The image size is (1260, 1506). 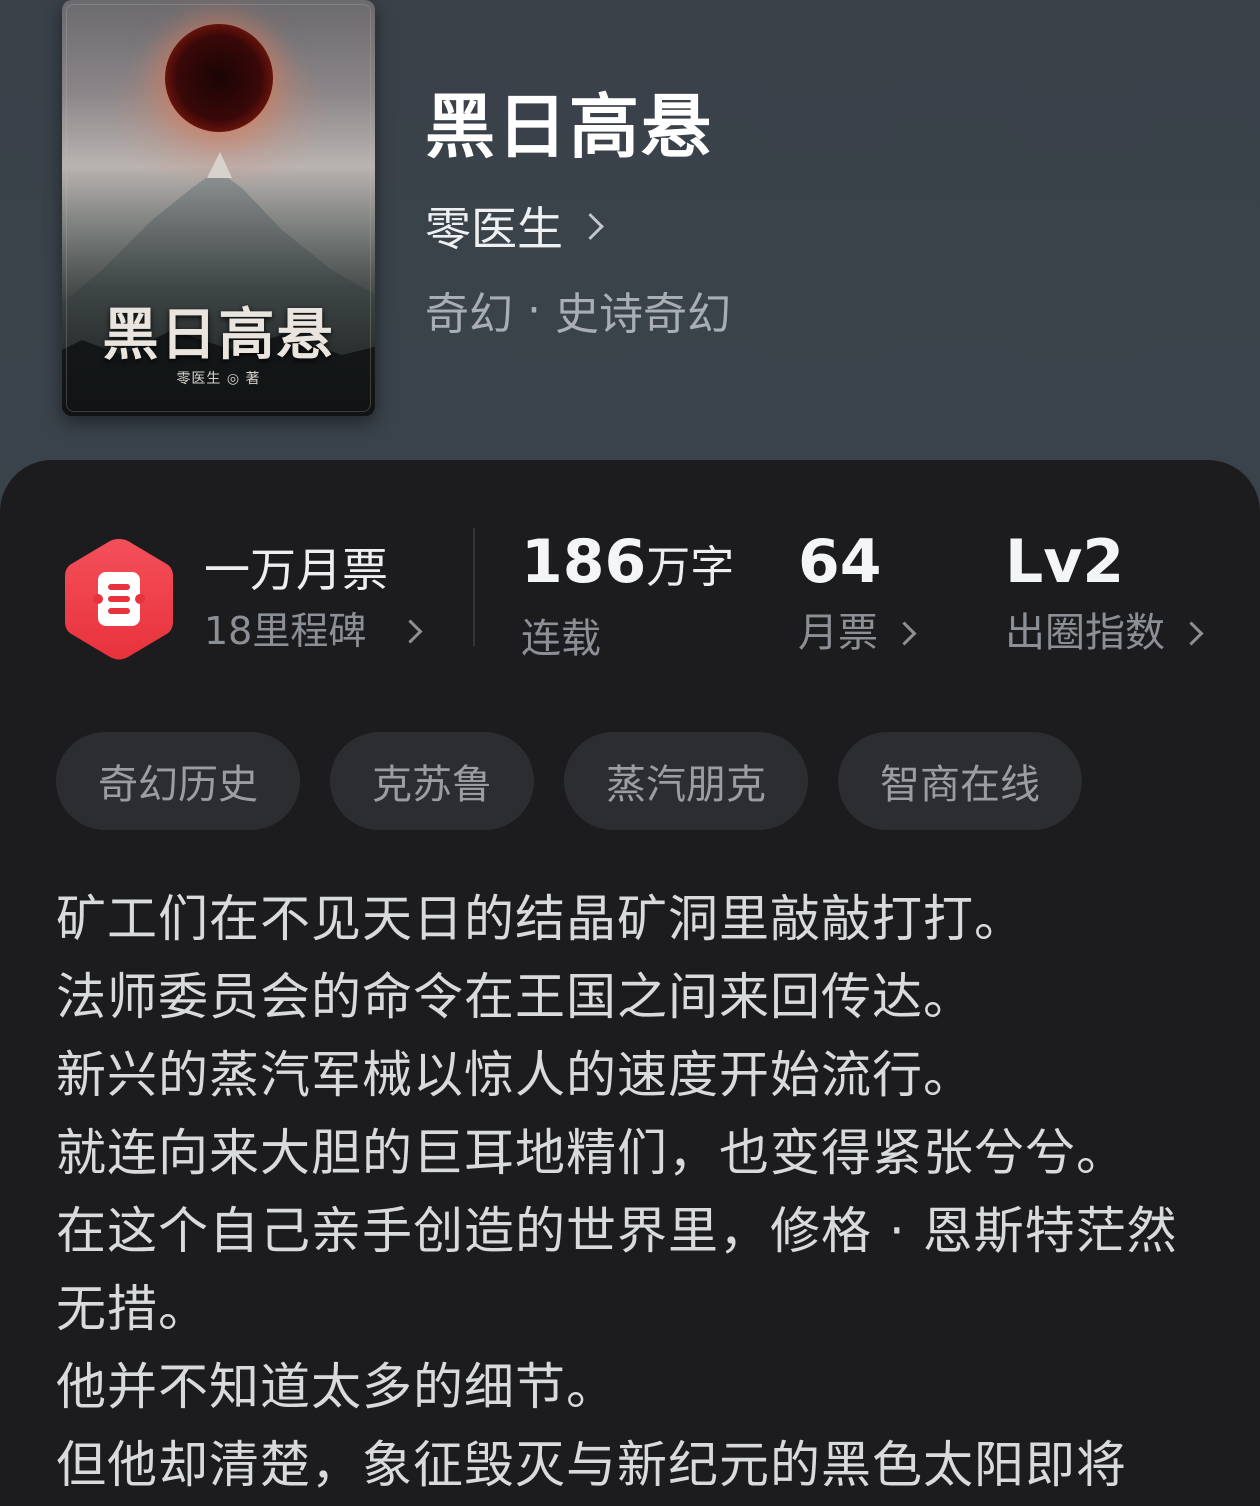 What do you see at coordinates (960, 781) in the screenshot?
I see `tag-chip: 智商在线` at bounding box center [960, 781].